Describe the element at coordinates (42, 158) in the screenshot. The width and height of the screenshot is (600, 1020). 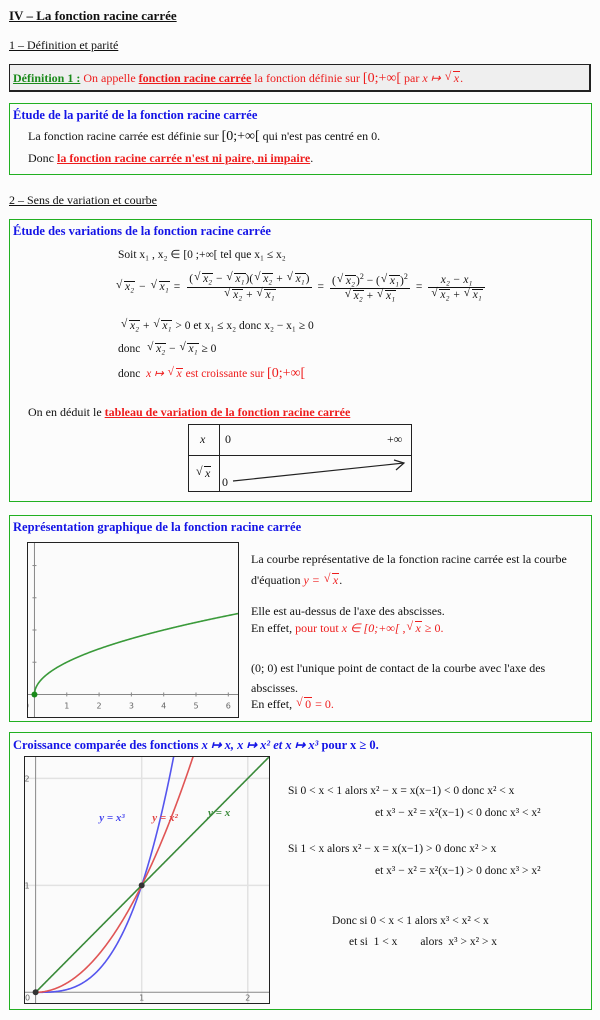
I see `parity-line2-a: Donc` at that location.